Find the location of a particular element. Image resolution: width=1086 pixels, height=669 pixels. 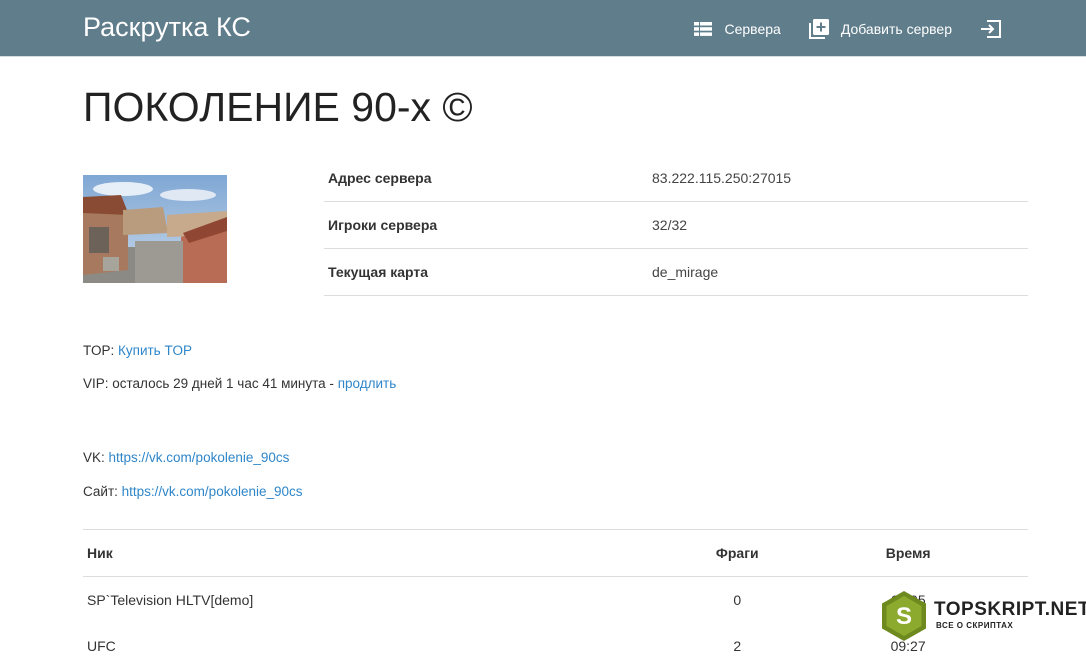

players-header-row: Ник Фраги Время is located at coordinates (555, 553).